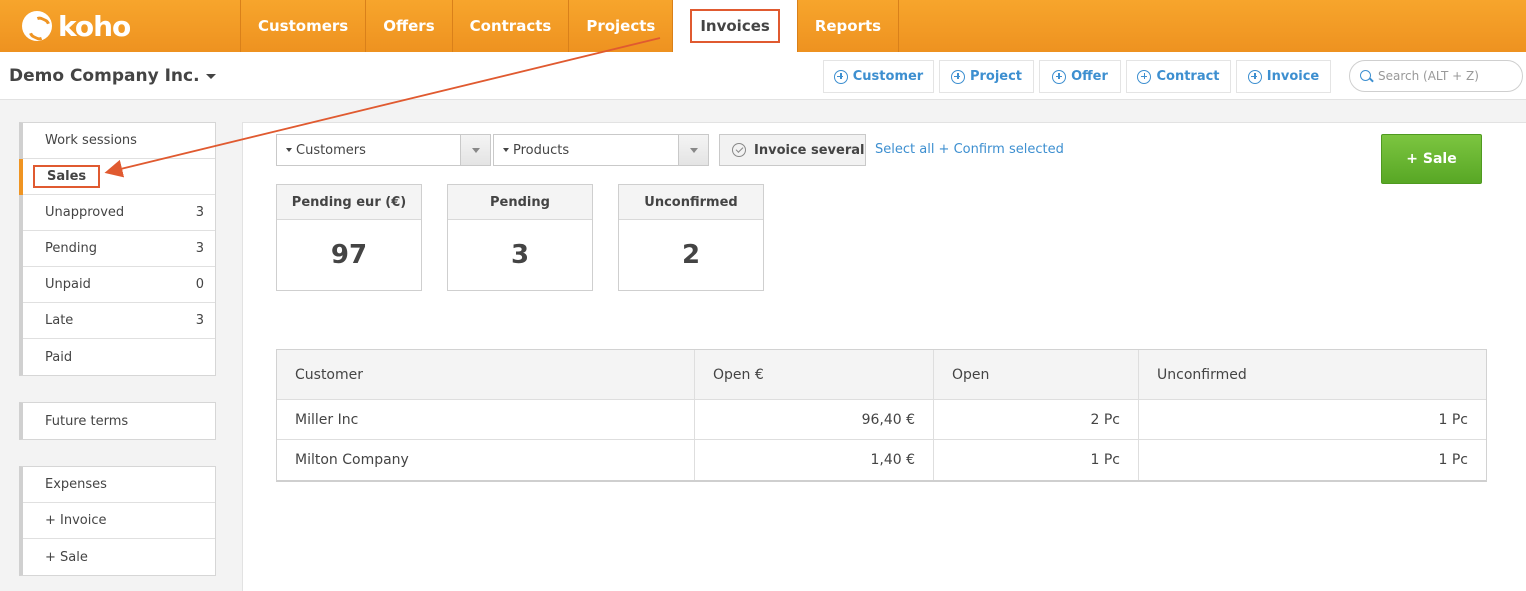 The height and width of the screenshot is (591, 1526). What do you see at coordinates (486, 374) in the screenshot?
I see `column-header-customer: Customer` at bounding box center [486, 374].